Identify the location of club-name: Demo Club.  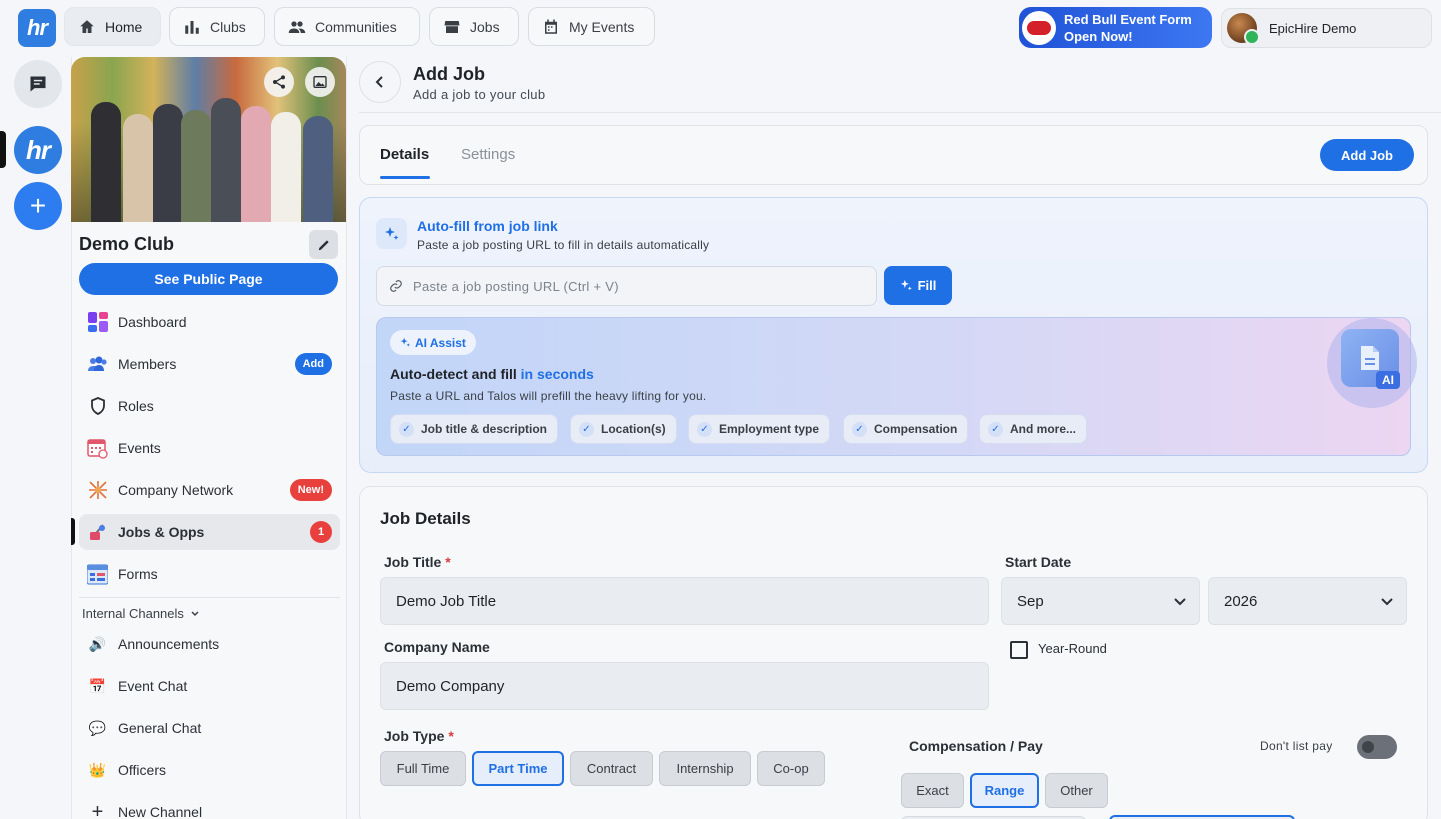
(127, 244).